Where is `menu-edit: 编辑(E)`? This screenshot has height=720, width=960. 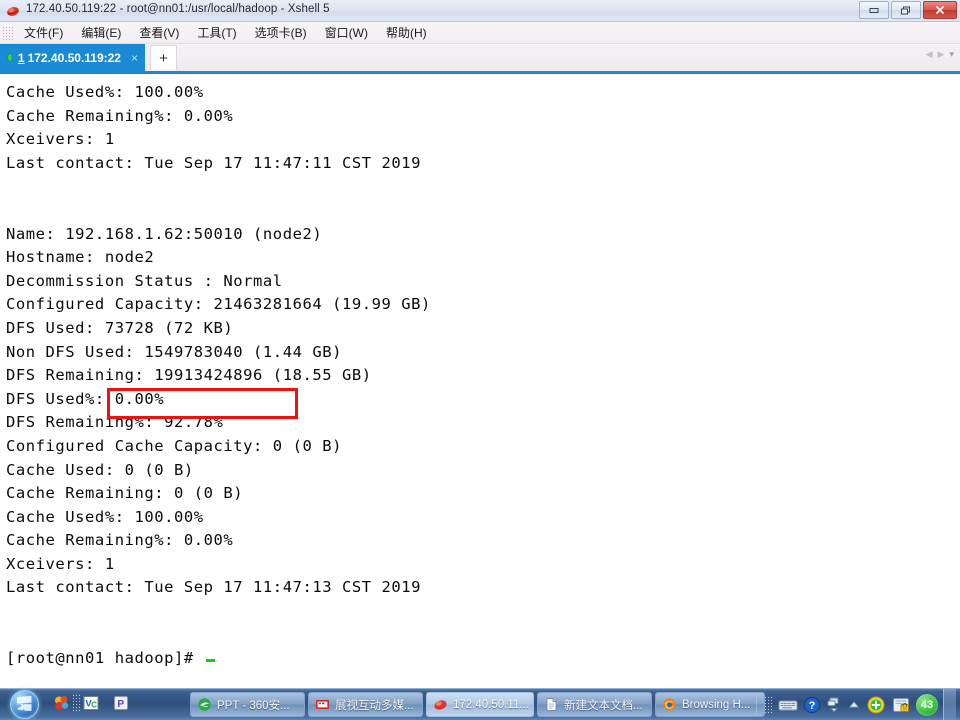
menu-edit: 编辑(E) is located at coordinates (101, 32).